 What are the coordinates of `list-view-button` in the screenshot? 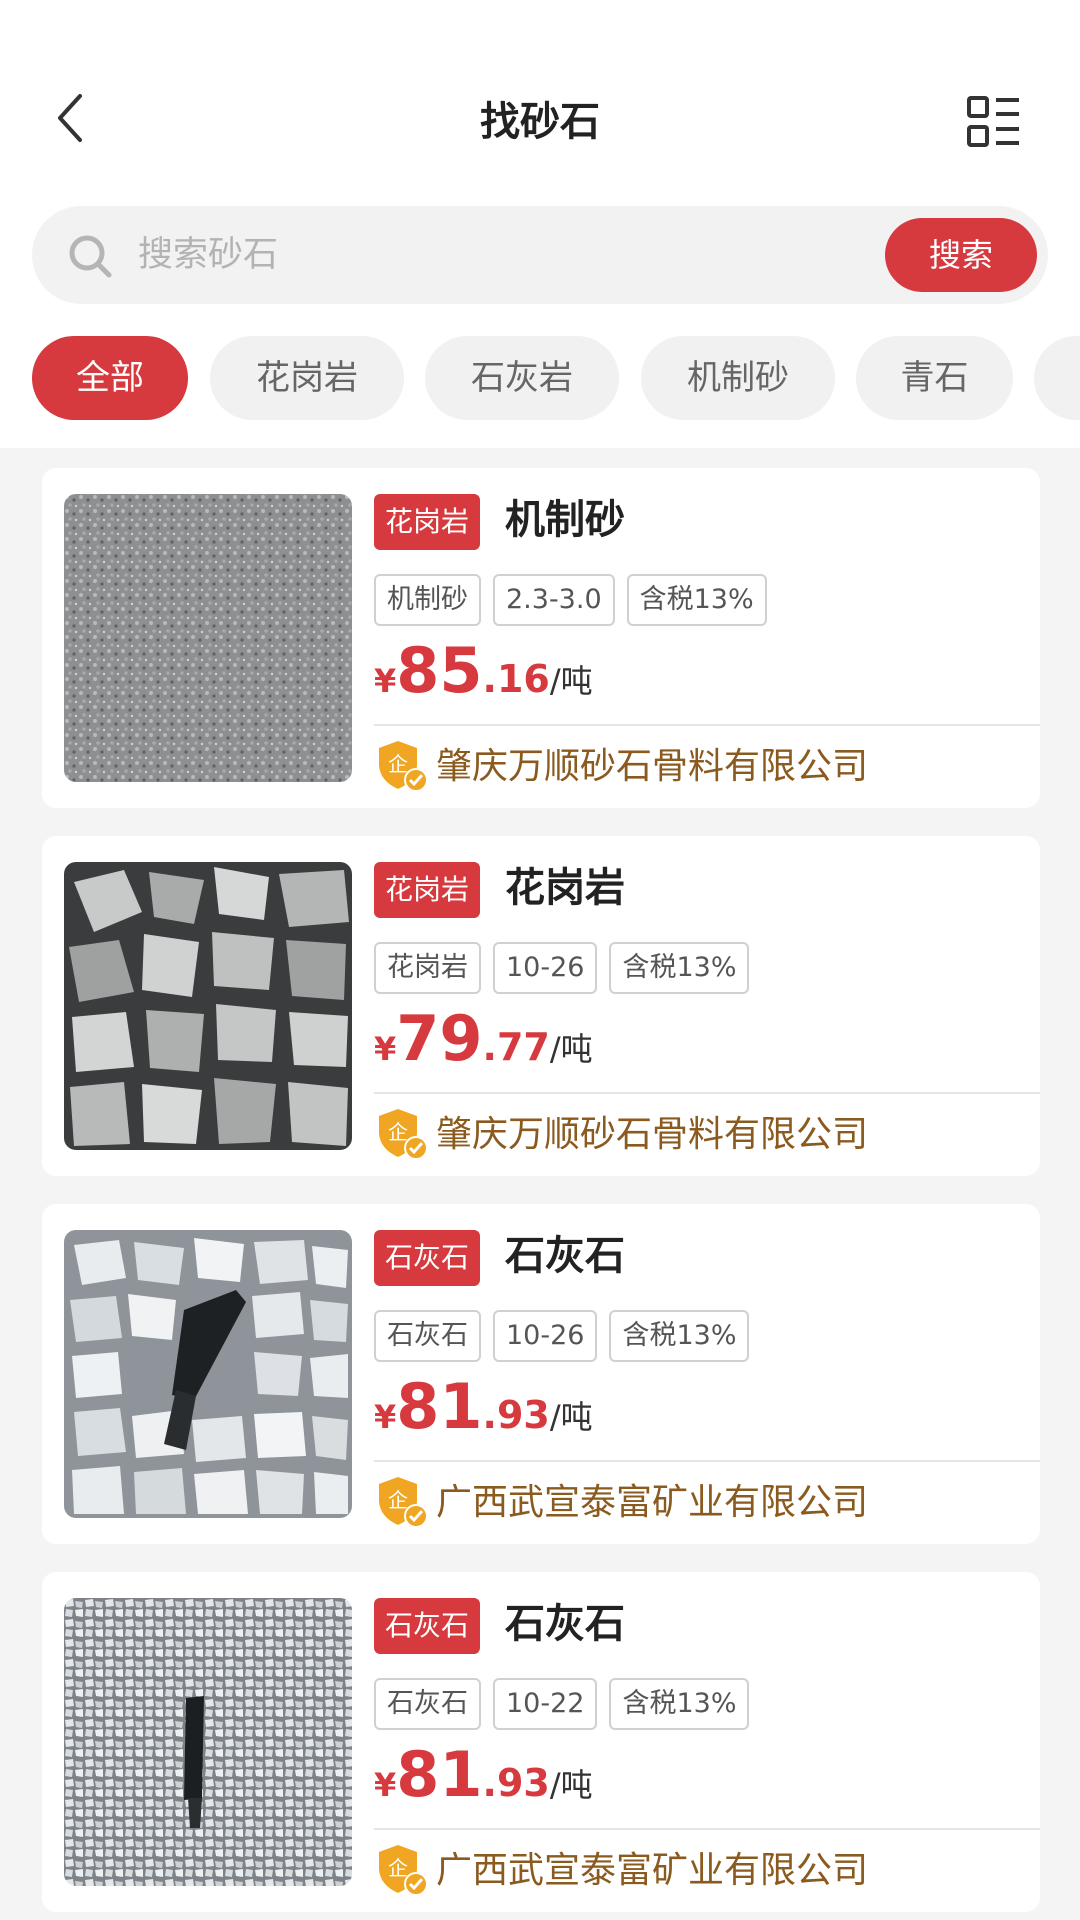 It's located at (994, 122).